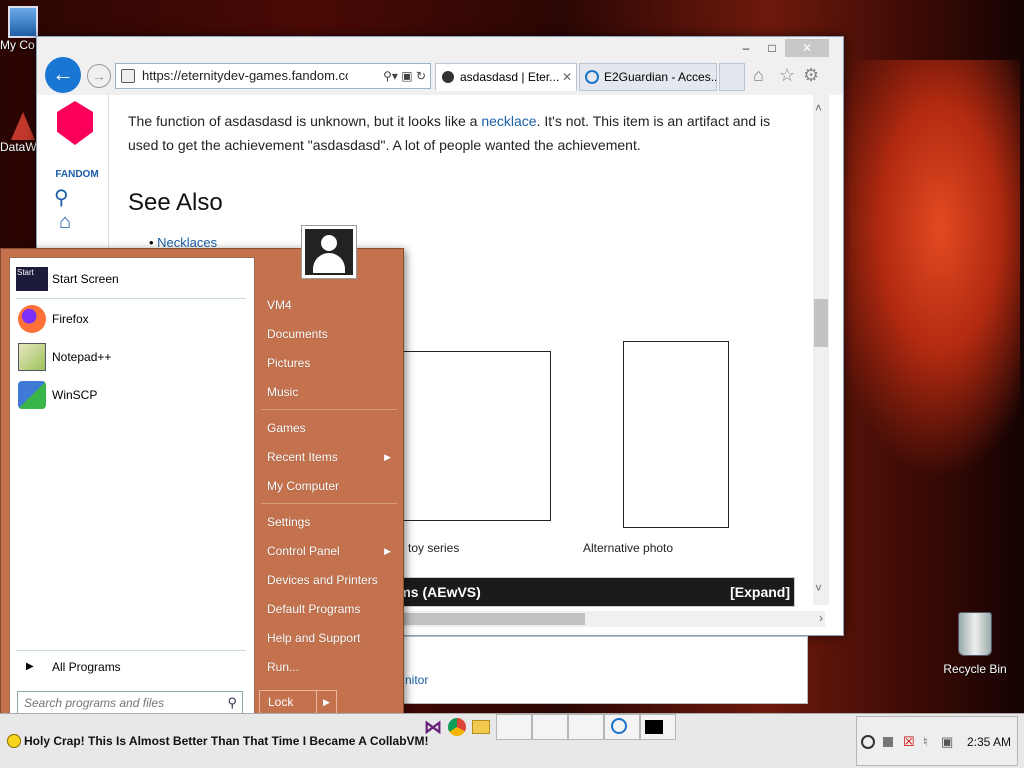  I want to click on start-settings: Settings, so click(329, 522).